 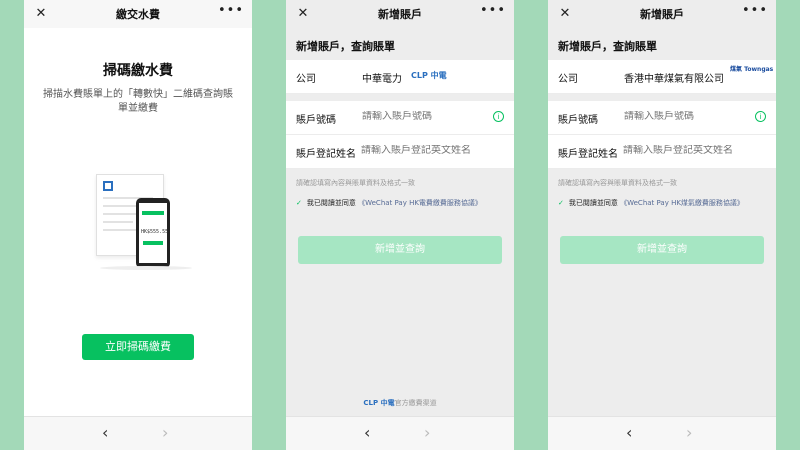 I want to click on company-row: 公司 香港中華煤氣有限公司 煤氣 Towngas, so click(x=662, y=77).